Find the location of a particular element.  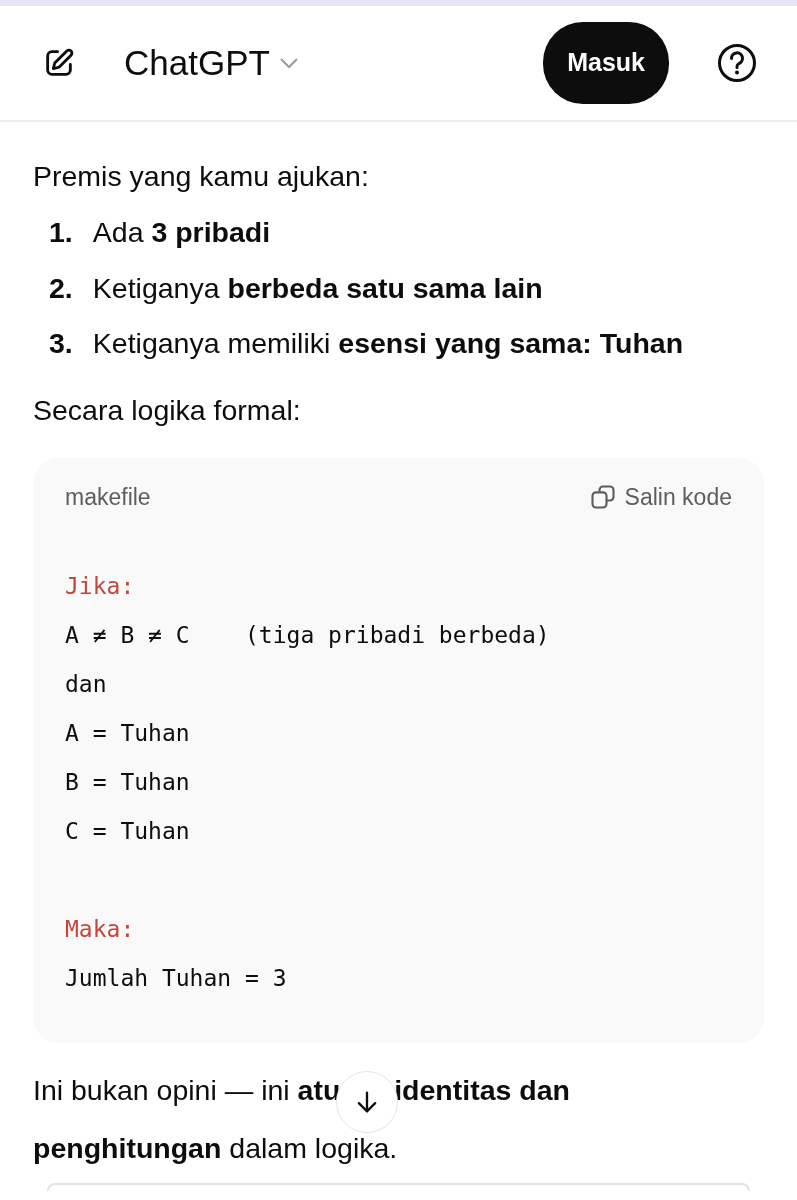

conclusion-text: Ini bukan opini — ini atu identitas dan penghitungan dalam logika. is located at coordinates (398, 1119).